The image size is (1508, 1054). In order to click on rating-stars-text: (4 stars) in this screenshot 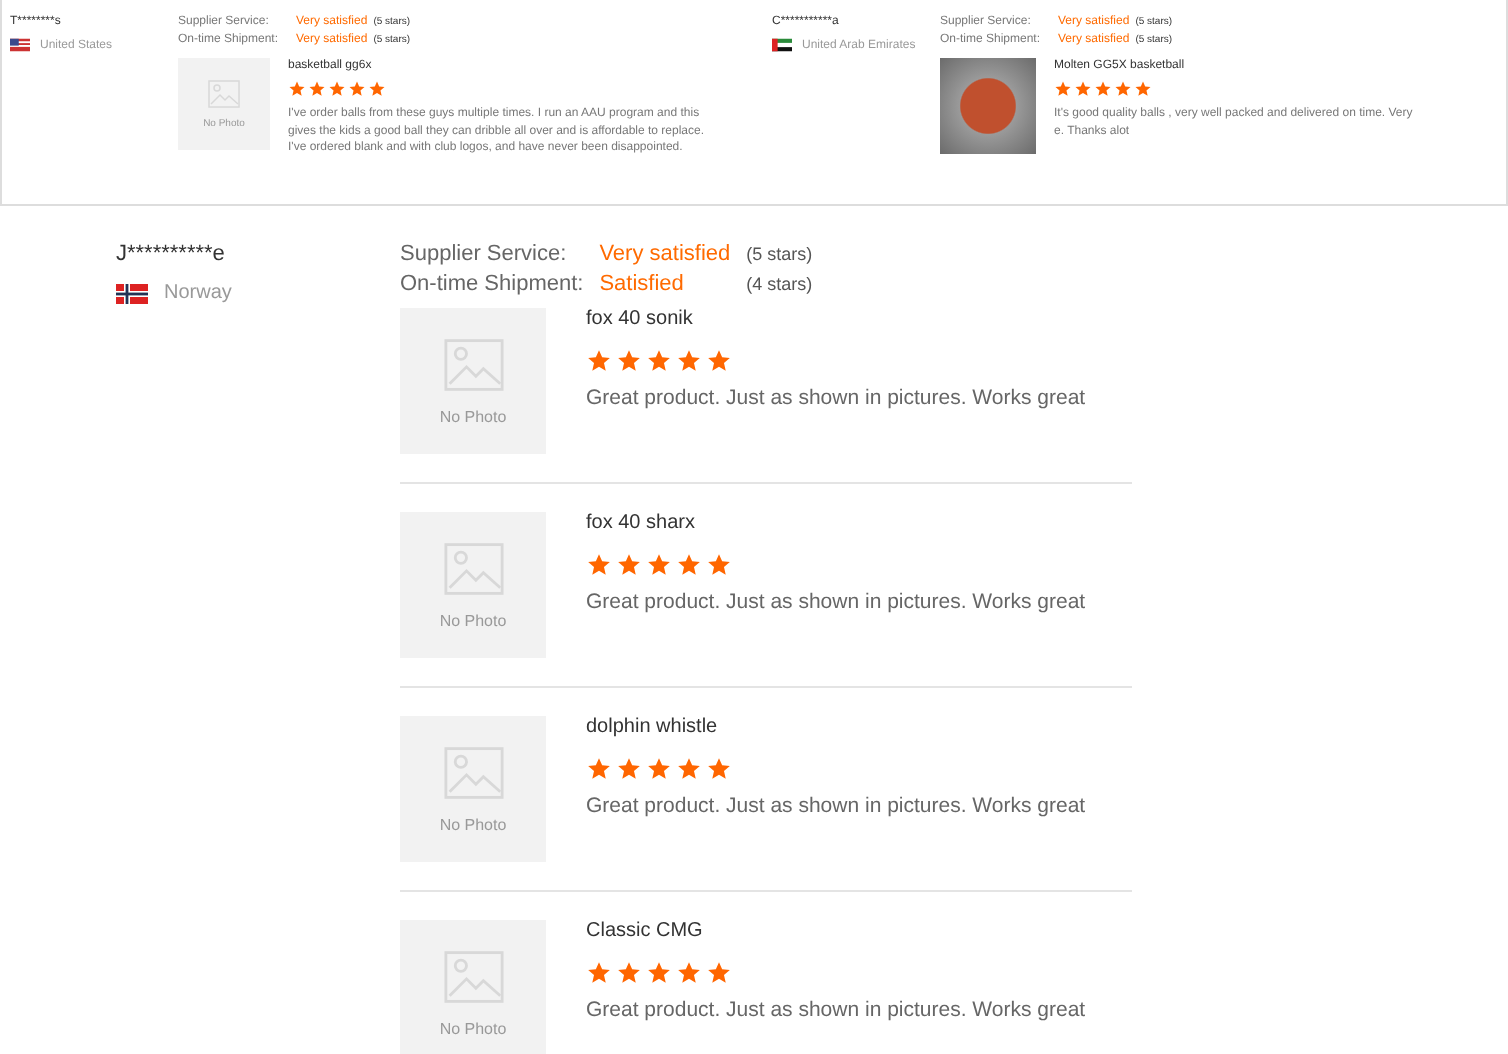, I will do `click(779, 284)`.